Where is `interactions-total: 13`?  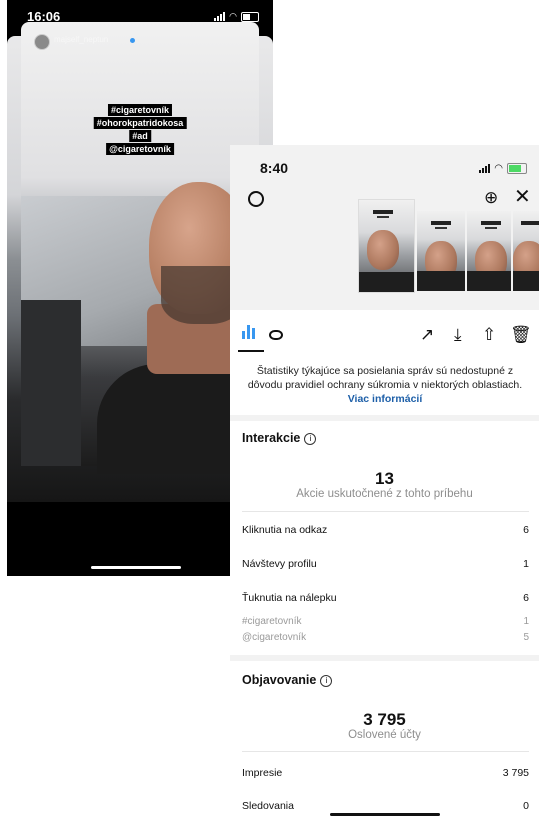 interactions-total: 13 is located at coordinates (384, 478).